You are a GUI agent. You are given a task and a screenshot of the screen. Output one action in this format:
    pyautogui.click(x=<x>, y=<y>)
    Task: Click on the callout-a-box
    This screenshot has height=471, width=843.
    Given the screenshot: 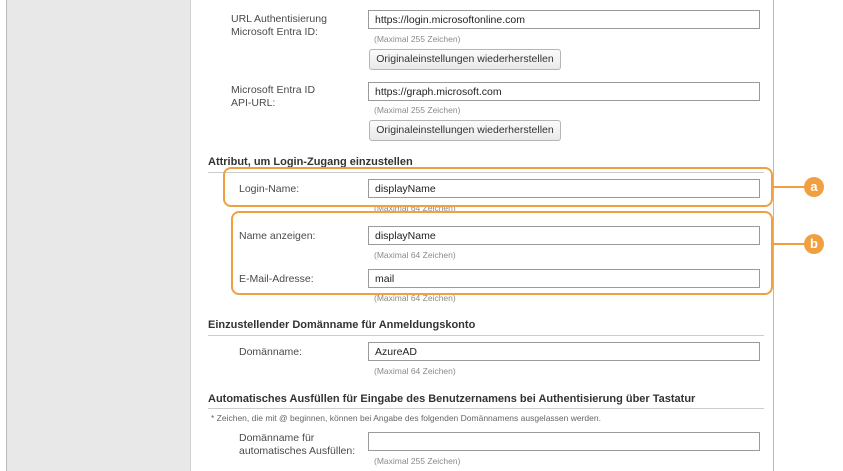 What is the action you would take?
    pyautogui.click(x=498, y=187)
    